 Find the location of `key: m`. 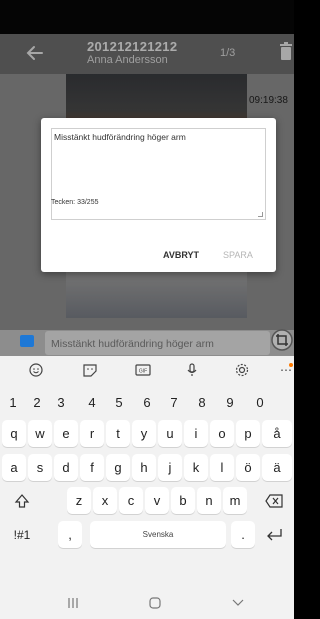

key: m is located at coordinates (235, 500).